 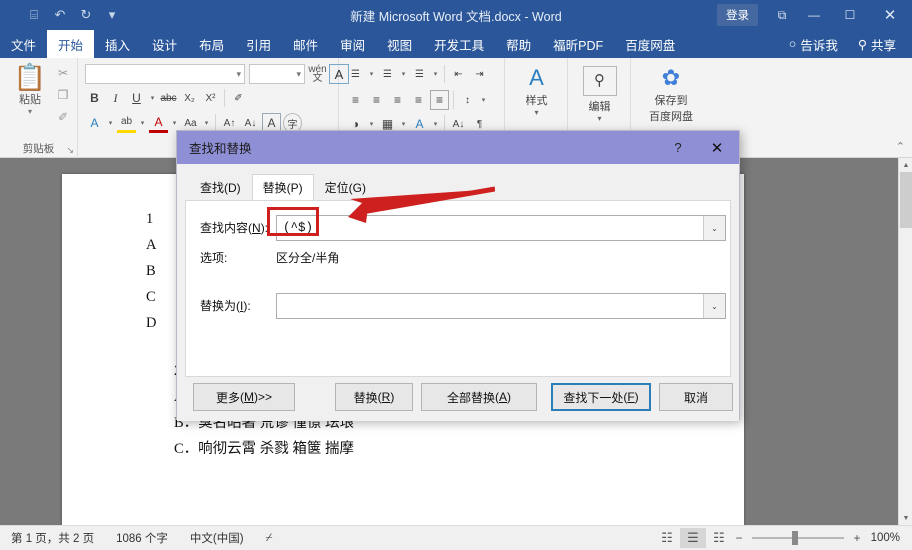 I want to click on text-effects-icon: A, so click(x=94, y=123).